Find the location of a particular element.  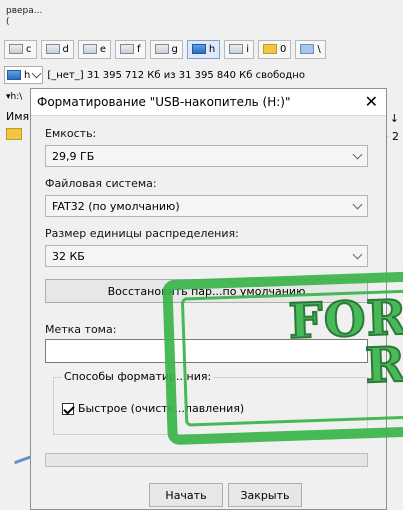

drive-f-button: f is located at coordinates (130, 49).